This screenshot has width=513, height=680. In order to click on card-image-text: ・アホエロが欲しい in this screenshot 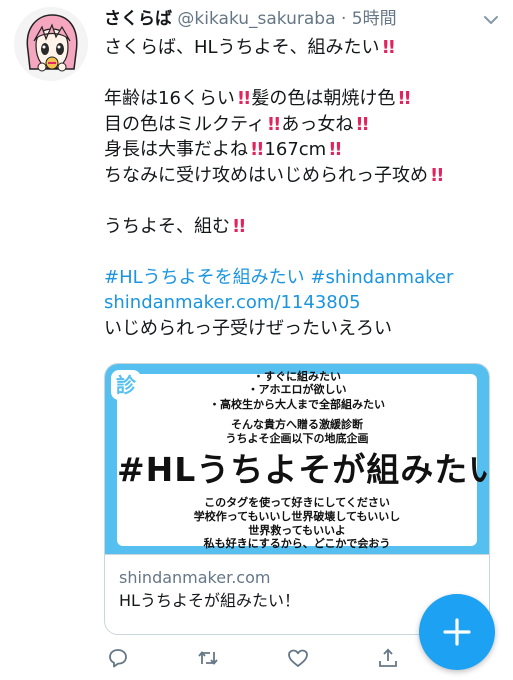, I will do `click(297, 389)`.